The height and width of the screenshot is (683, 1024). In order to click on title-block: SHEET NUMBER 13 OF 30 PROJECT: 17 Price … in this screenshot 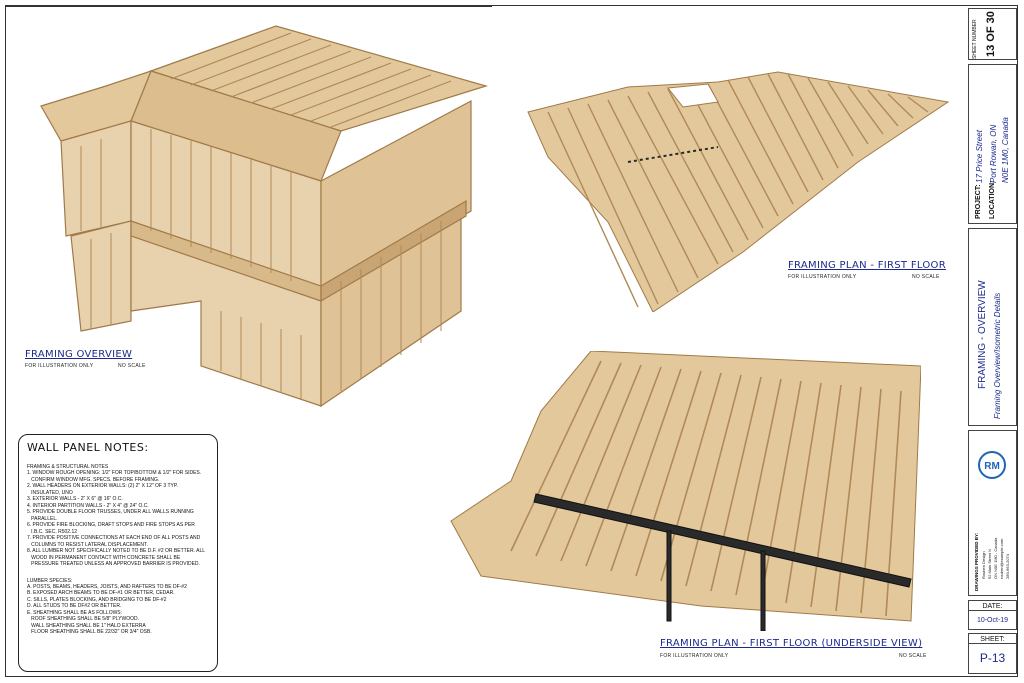, I will do `click(992, 341)`.